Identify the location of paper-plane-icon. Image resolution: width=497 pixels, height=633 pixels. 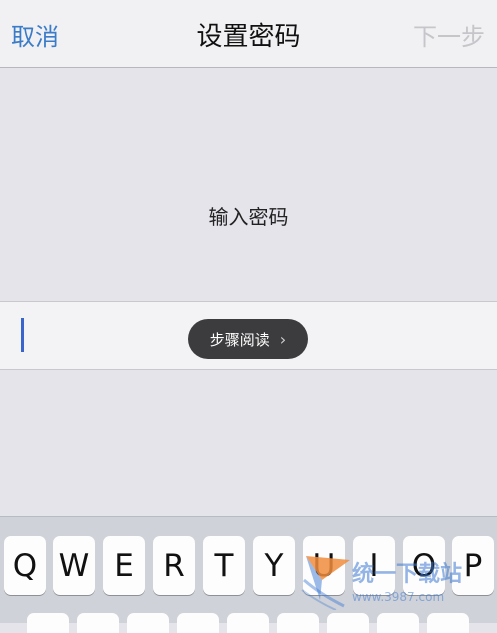
(325, 583).